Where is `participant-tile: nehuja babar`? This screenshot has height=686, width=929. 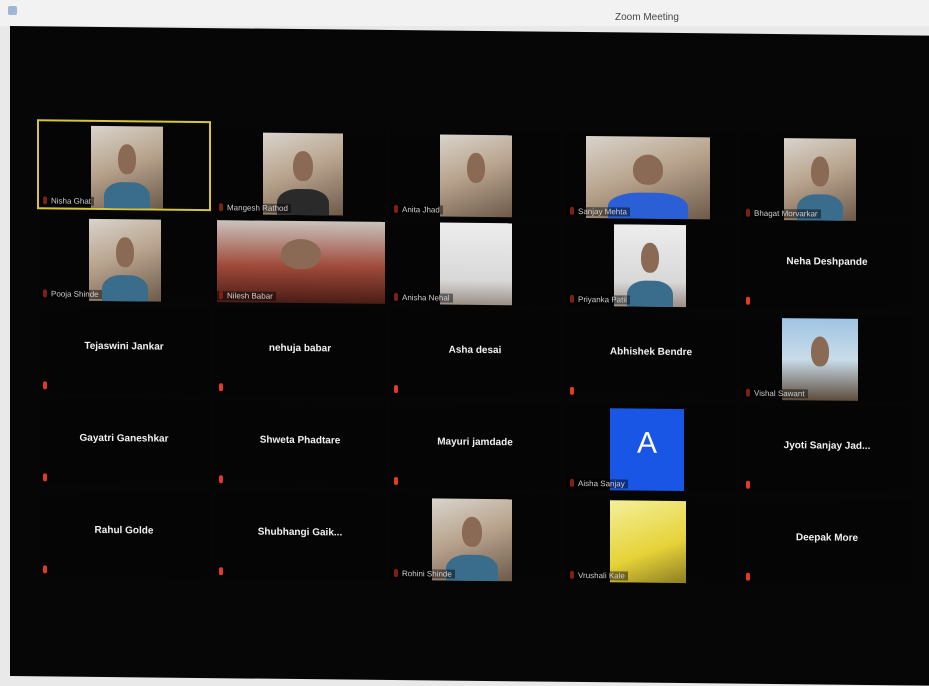
participant-tile: nehuja babar is located at coordinates (300, 352).